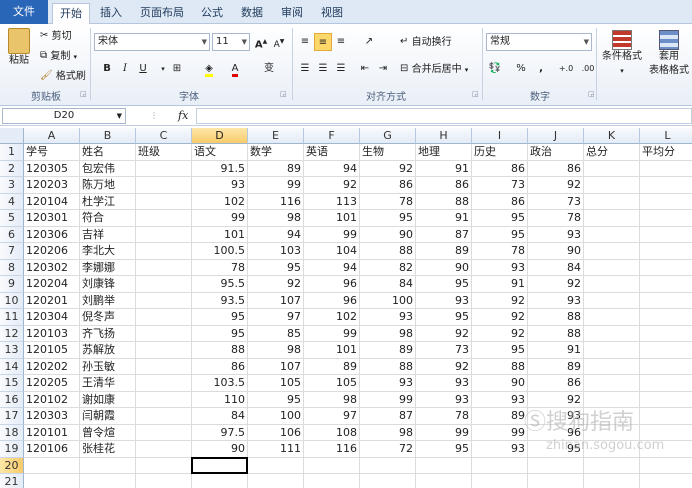 Image resolution: width=692 pixels, height=488 pixels. I want to click on cell-D10: 93.5, so click(220, 300).